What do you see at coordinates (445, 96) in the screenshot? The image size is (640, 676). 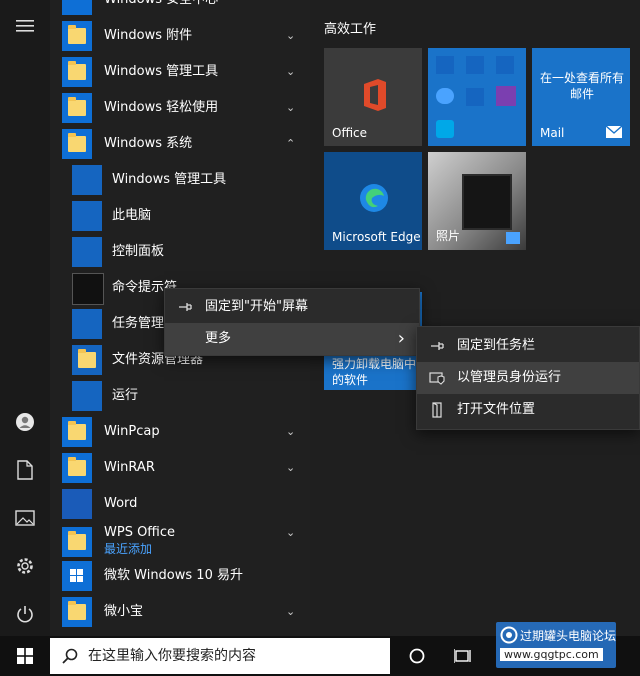 I see `onedrive-icon` at bounding box center [445, 96].